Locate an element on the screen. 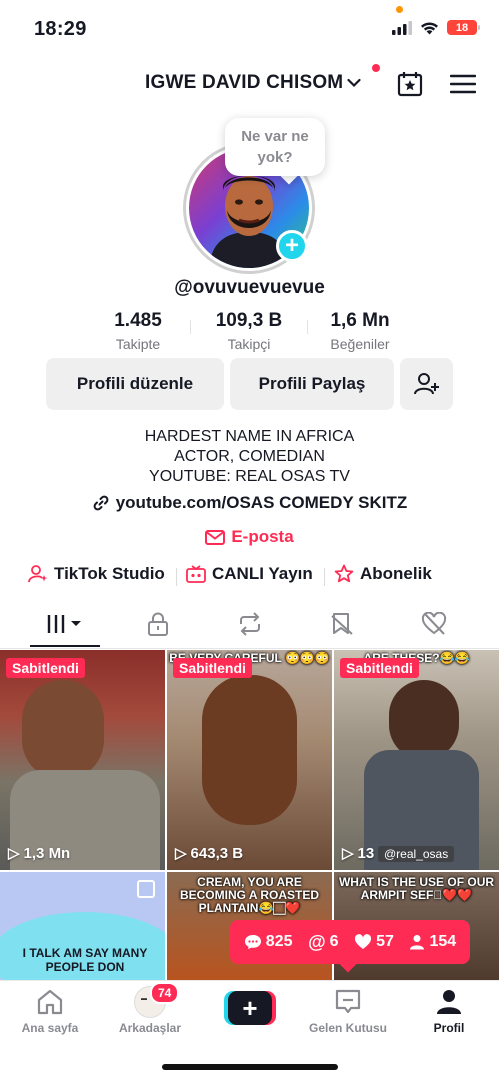 The image size is (499, 1081). menu-button is located at coordinates (463, 84).